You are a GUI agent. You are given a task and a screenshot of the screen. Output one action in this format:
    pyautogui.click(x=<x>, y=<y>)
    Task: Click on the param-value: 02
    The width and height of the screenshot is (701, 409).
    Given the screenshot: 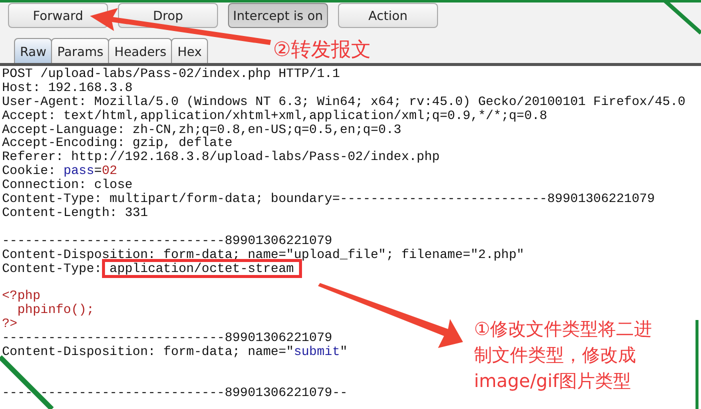 What is the action you would take?
    pyautogui.click(x=110, y=170)
    